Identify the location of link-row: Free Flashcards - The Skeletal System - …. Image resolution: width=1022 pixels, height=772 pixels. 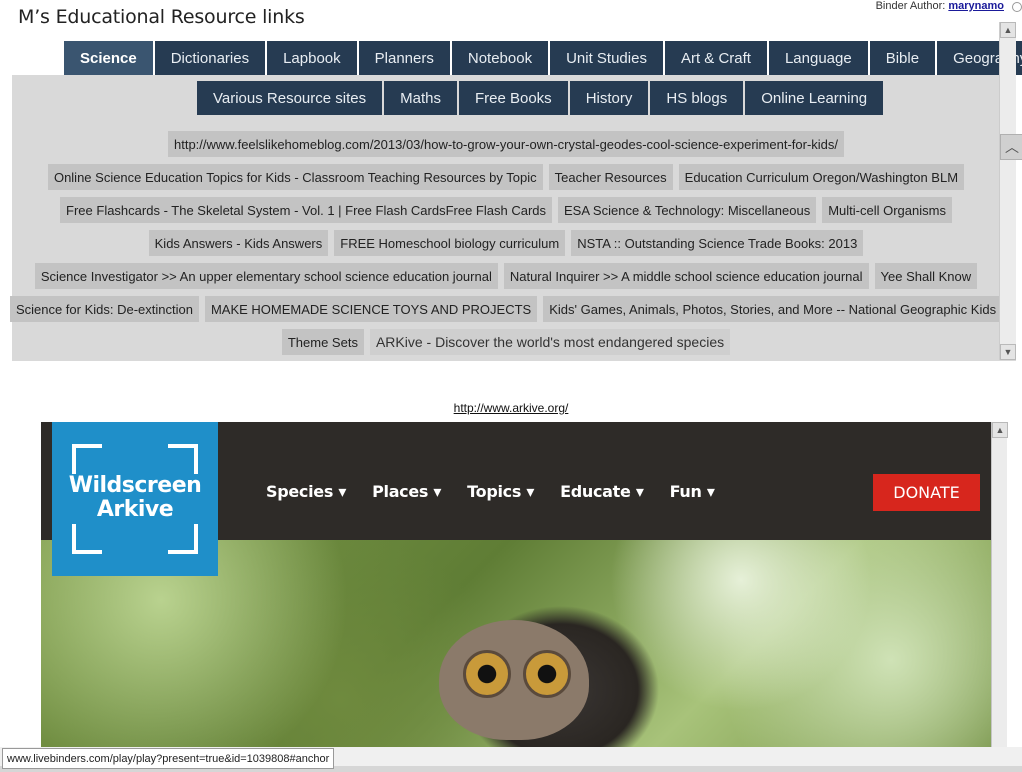
(506, 210).